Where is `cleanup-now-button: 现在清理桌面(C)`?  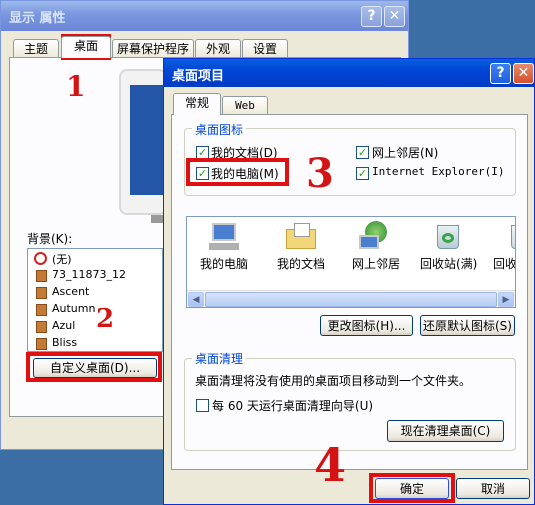
cleanup-now-button: 现在清理桌面(C) is located at coordinates (445, 431).